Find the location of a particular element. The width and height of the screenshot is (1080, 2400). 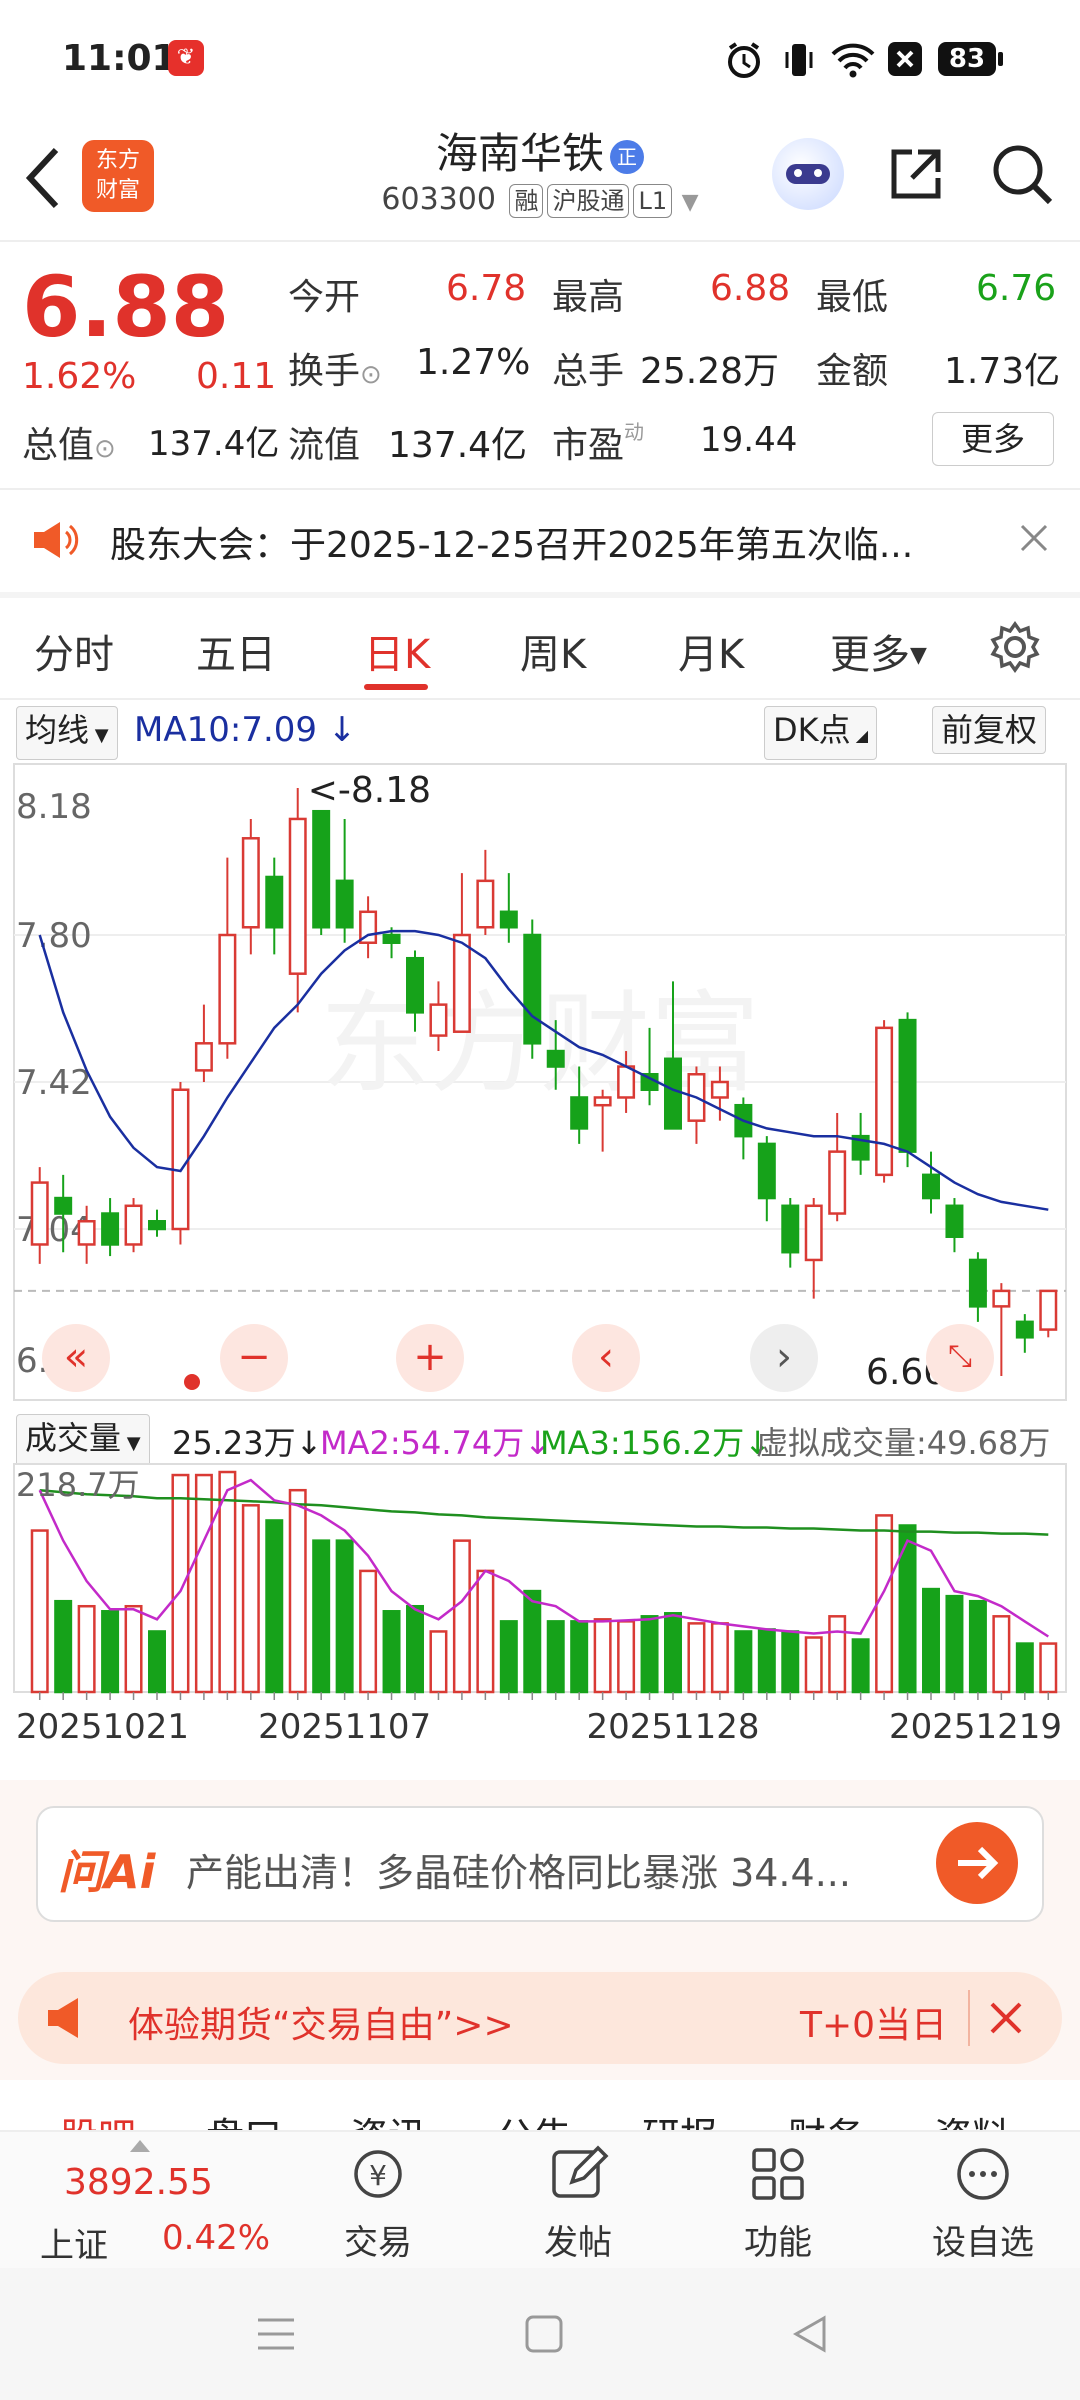

nav-trade: ¥ 交易 is located at coordinates (378, 2203).